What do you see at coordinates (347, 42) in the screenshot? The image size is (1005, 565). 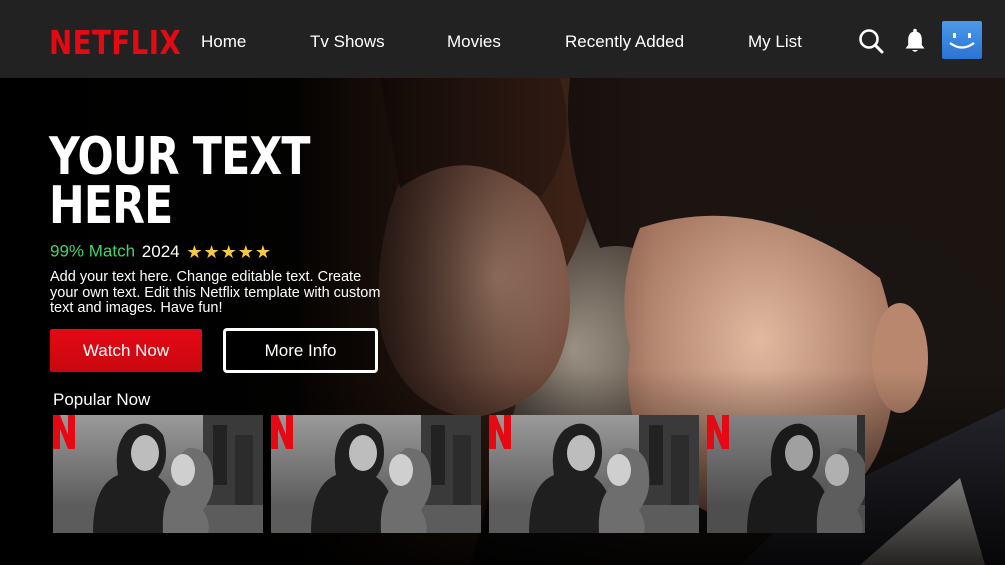 I see `nav-item-tv-shows: Tv Shows` at bounding box center [347, 42].